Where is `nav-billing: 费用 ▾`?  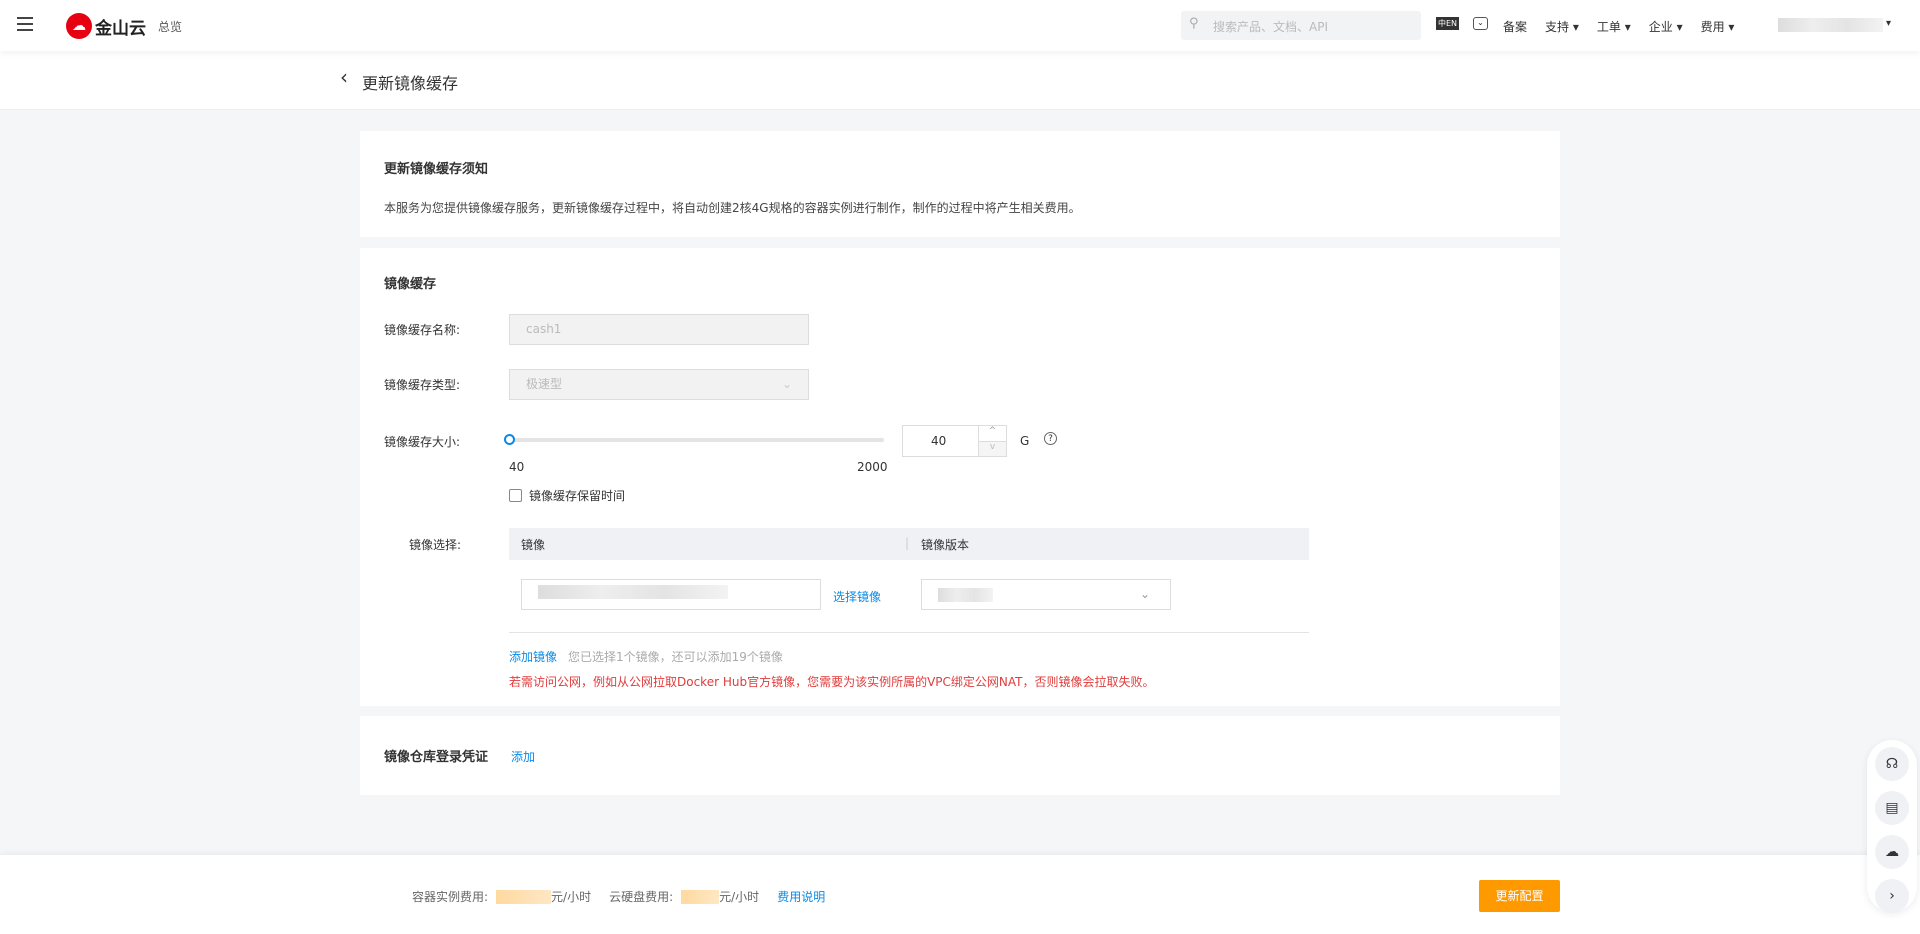
nav-billing: 费用 ▾ is located at coordinates (1718, 26).